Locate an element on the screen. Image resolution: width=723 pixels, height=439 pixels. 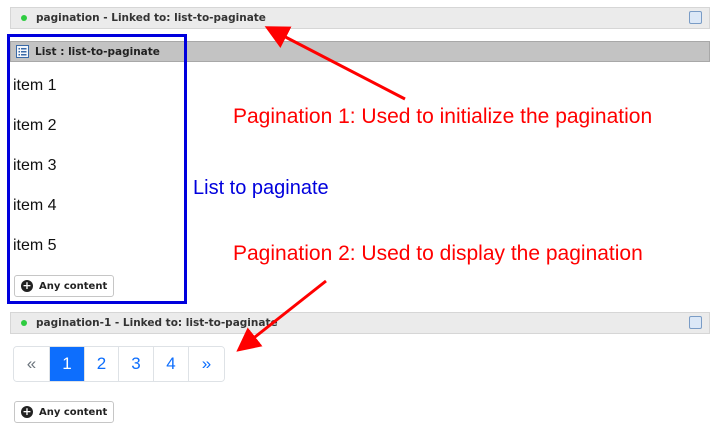
next-page-button: » is located at coordinates (206, 364).